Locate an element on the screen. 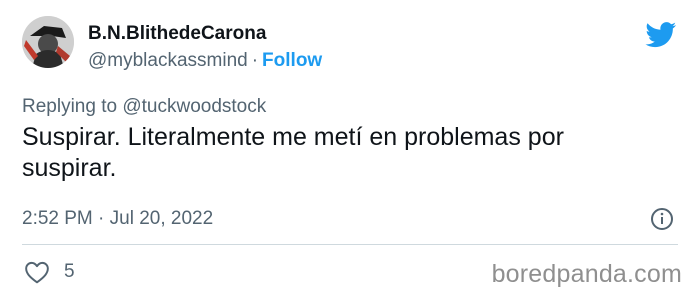  like-count: 5 is located at coordinates (69, 271).